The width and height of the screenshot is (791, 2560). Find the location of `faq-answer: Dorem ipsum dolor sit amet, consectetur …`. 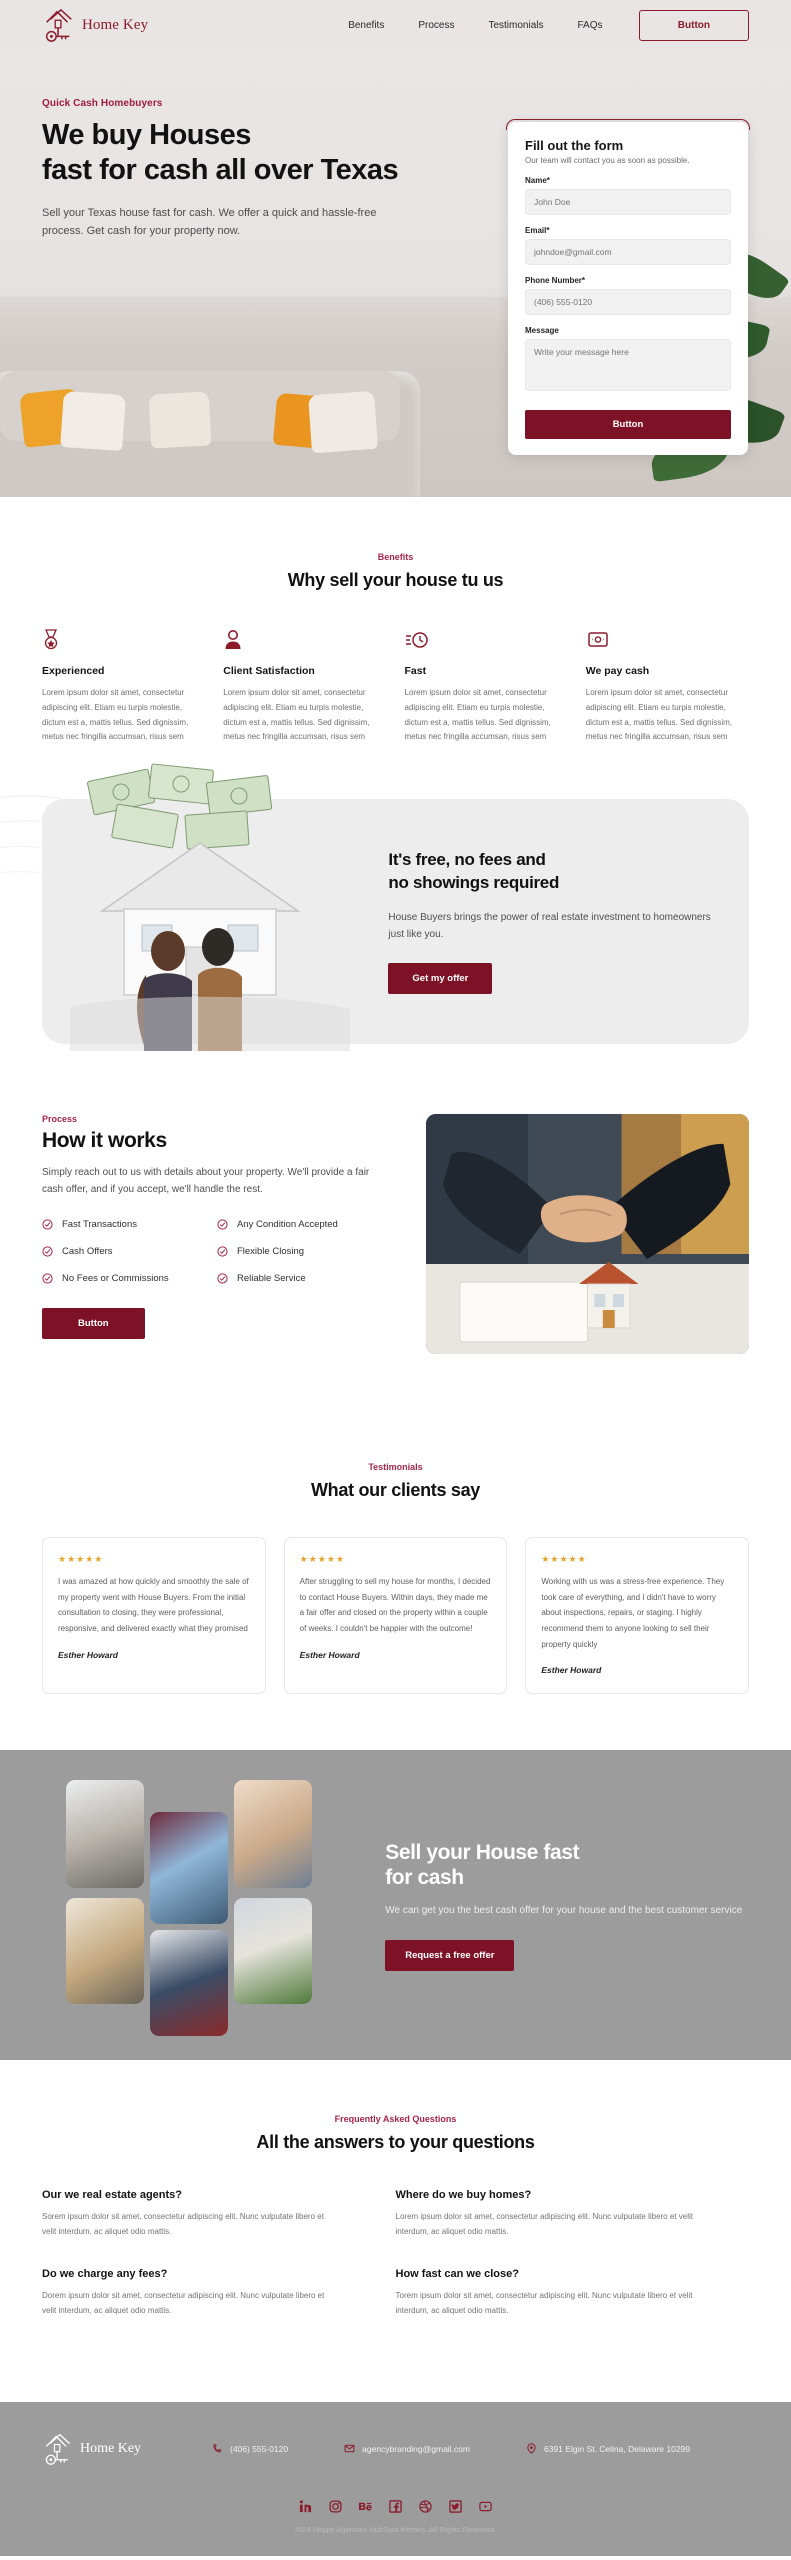

faq-answer: Dorem ipsum dolor sit amet, consectetur … is located at coordinates (183, 2302).